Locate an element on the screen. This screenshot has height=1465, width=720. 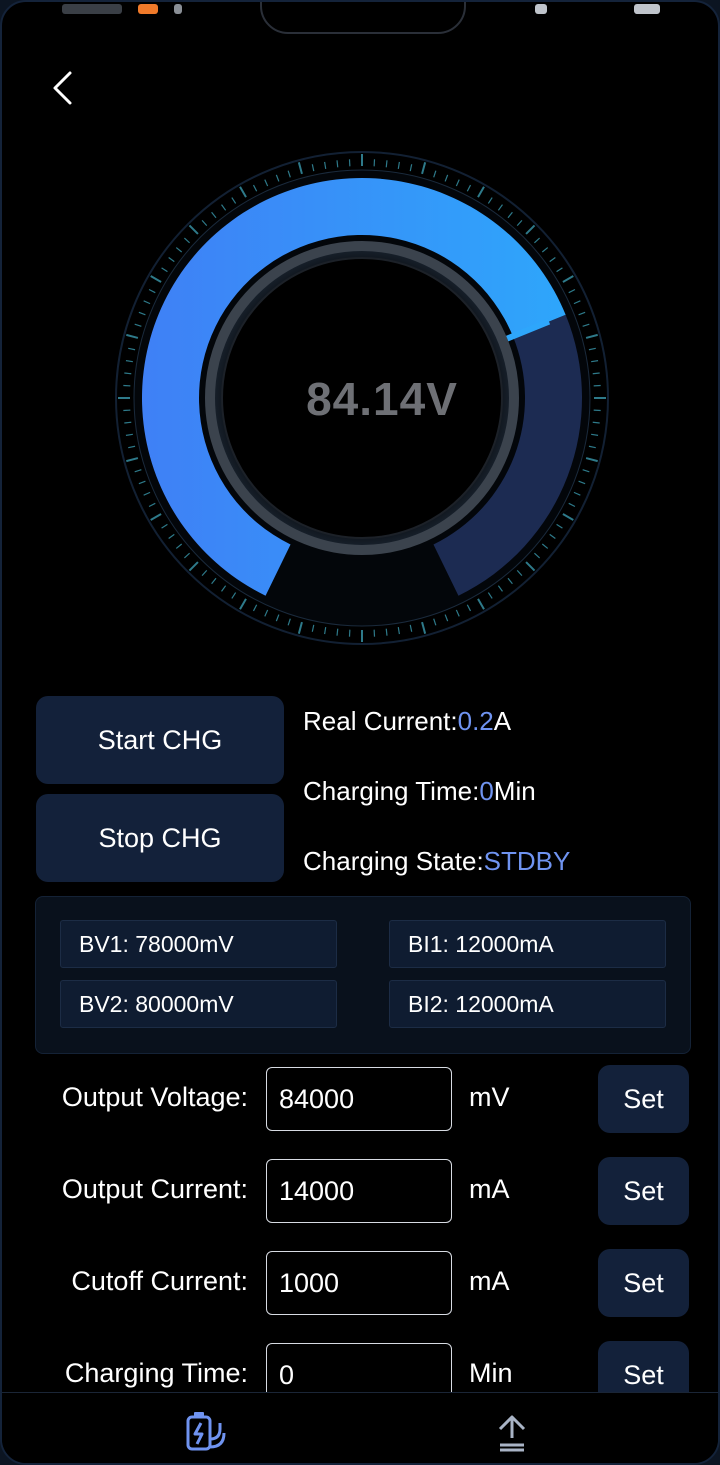
charging-time-setting-label: Charging Time: is located at coordinates (156, 1373).